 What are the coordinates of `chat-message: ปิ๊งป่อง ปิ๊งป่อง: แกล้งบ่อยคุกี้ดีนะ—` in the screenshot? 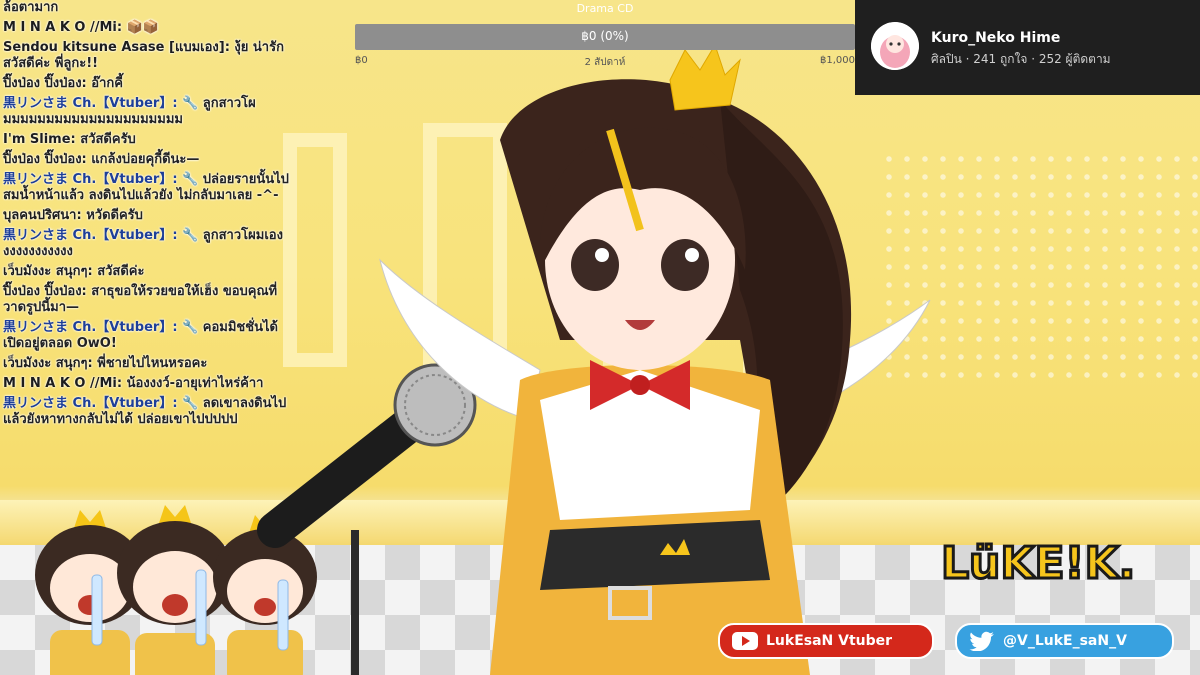 It's located at (151, 160).